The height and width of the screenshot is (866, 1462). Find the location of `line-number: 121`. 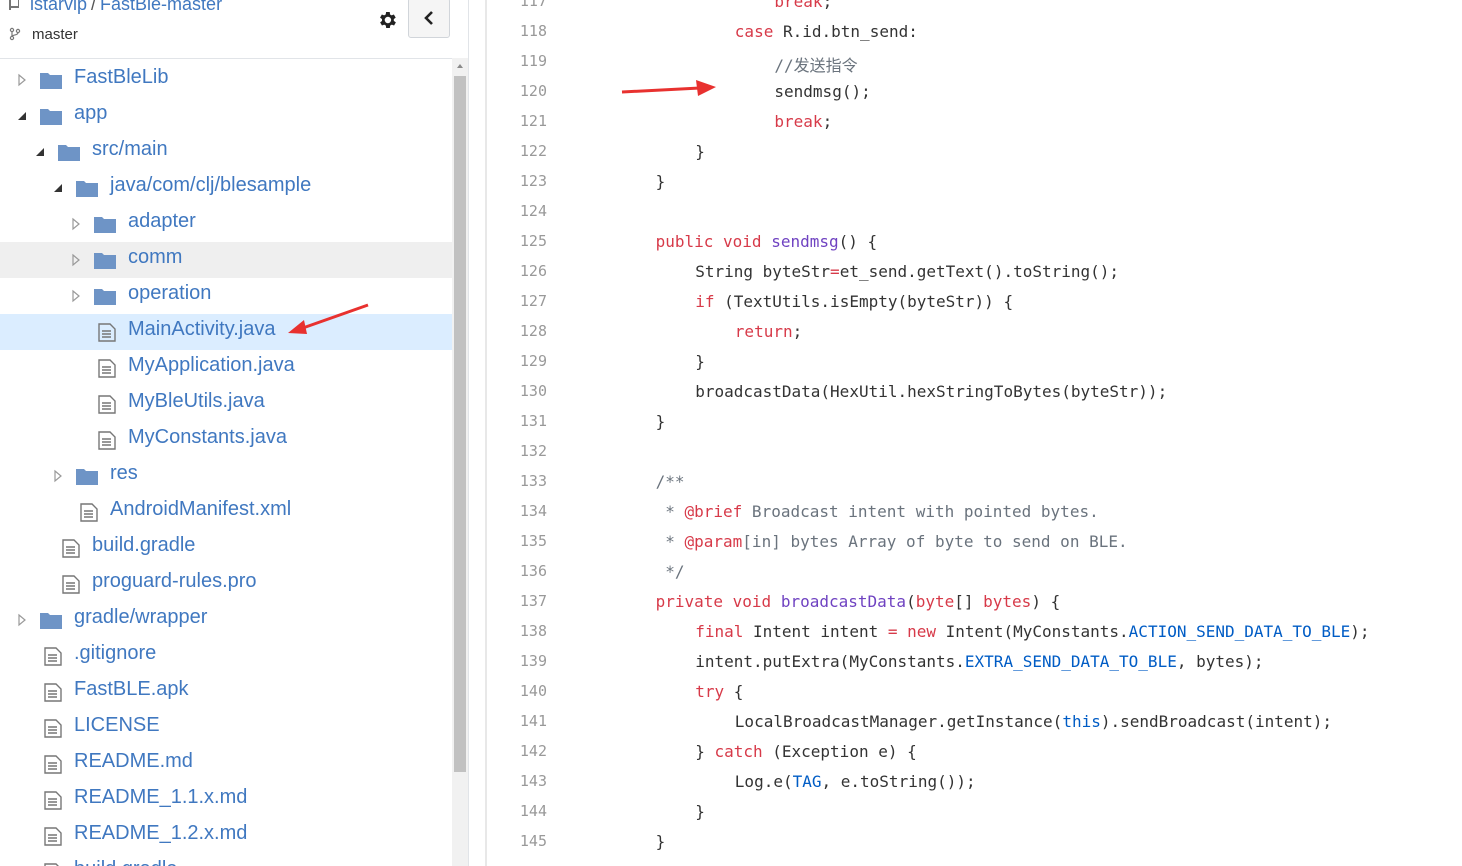

line-number: 121 is located at coordinates (517, 121).